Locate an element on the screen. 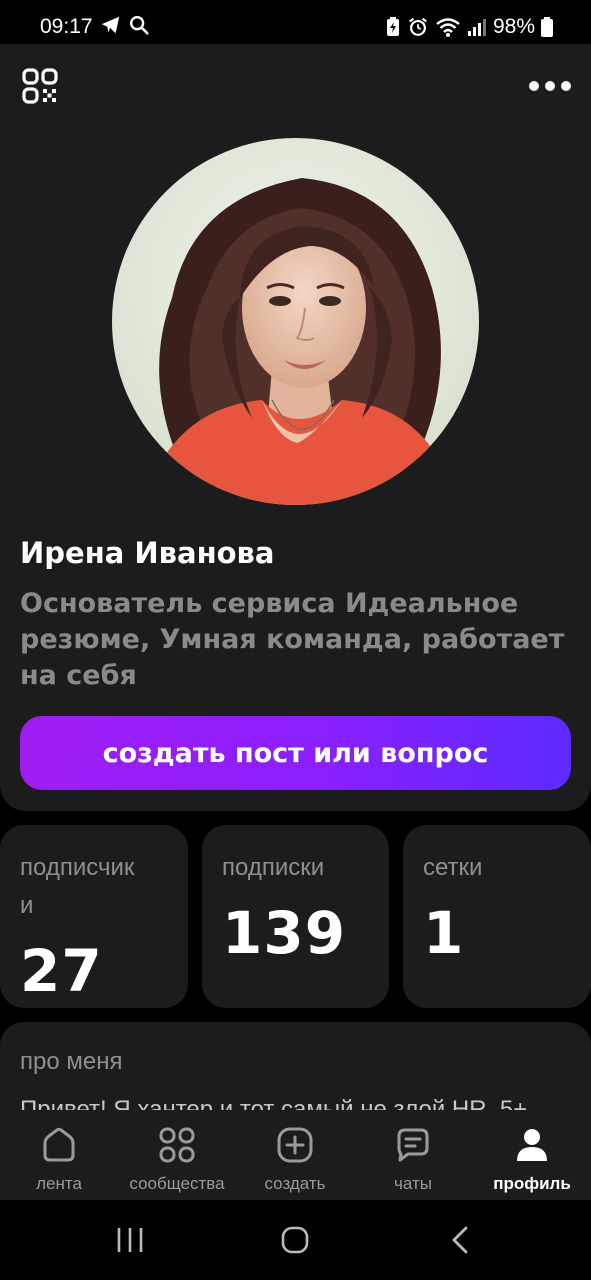  profile-icon is located at coordinates (532, 1145).